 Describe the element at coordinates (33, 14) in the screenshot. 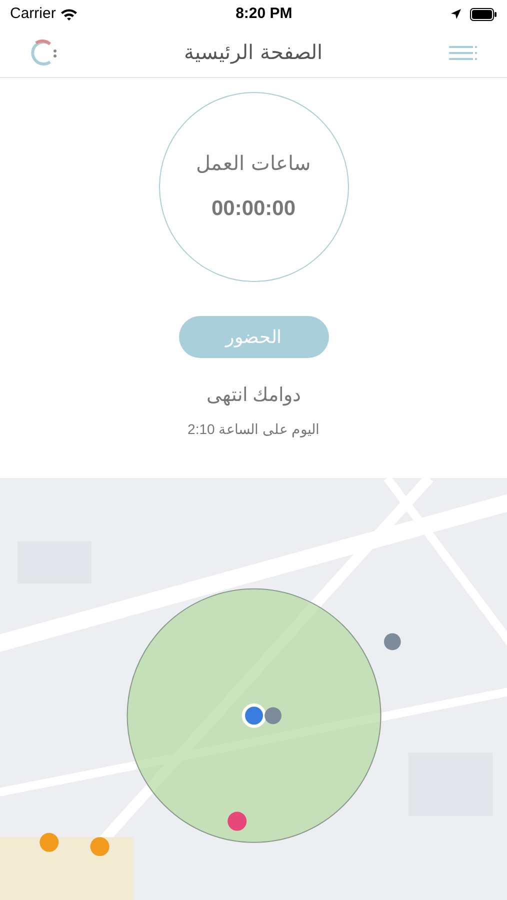

I see `carrier-label: Carrier` at that location.